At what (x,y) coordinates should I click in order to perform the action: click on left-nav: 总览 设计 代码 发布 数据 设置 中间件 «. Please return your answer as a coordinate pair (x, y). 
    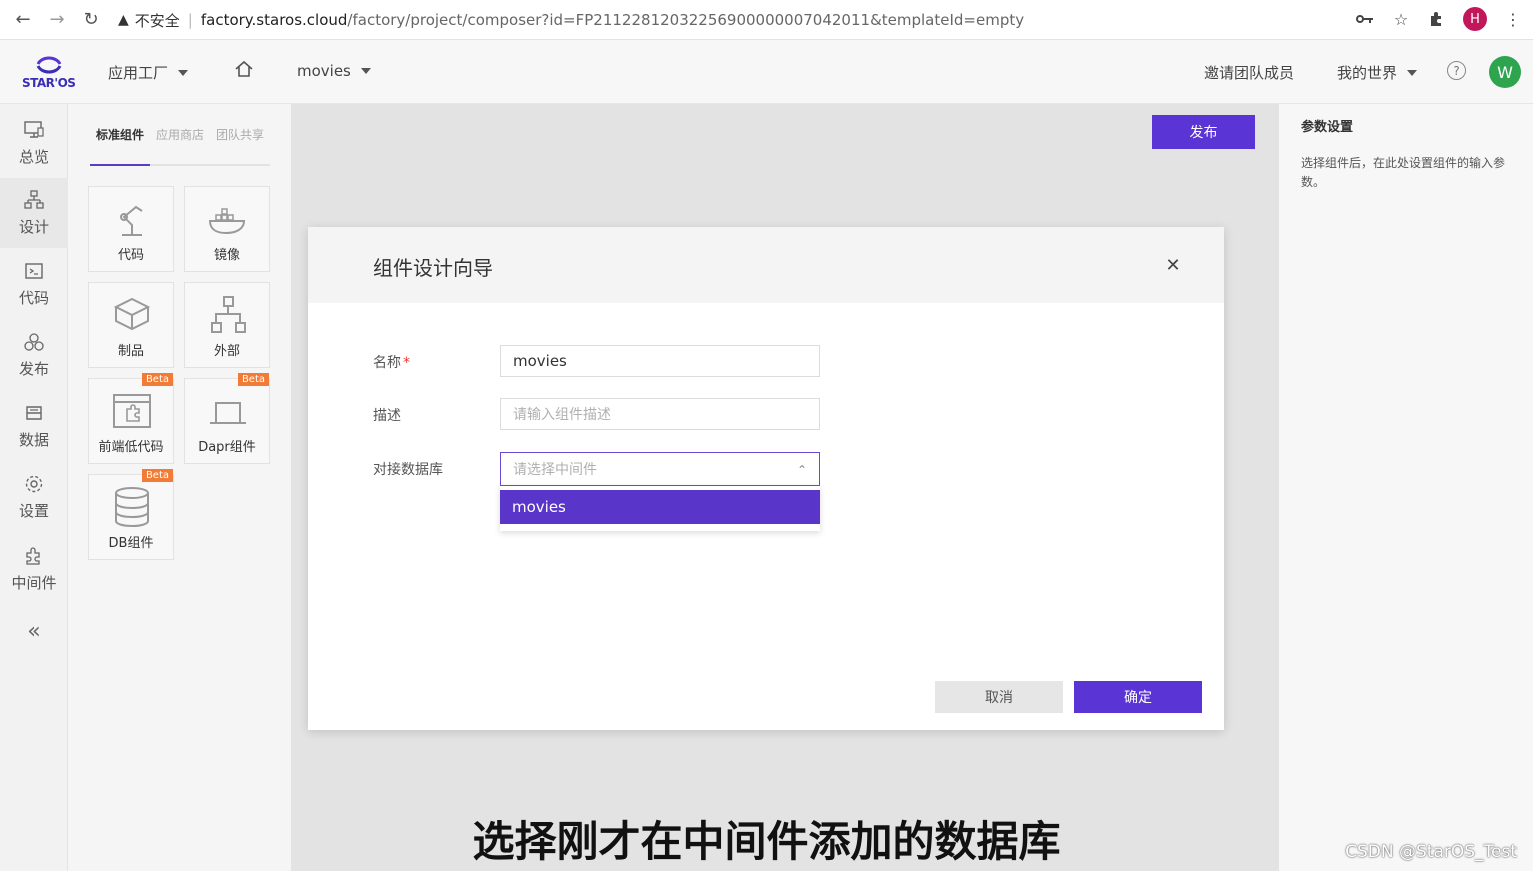
    Looking at the image, I should click on (34, 487).